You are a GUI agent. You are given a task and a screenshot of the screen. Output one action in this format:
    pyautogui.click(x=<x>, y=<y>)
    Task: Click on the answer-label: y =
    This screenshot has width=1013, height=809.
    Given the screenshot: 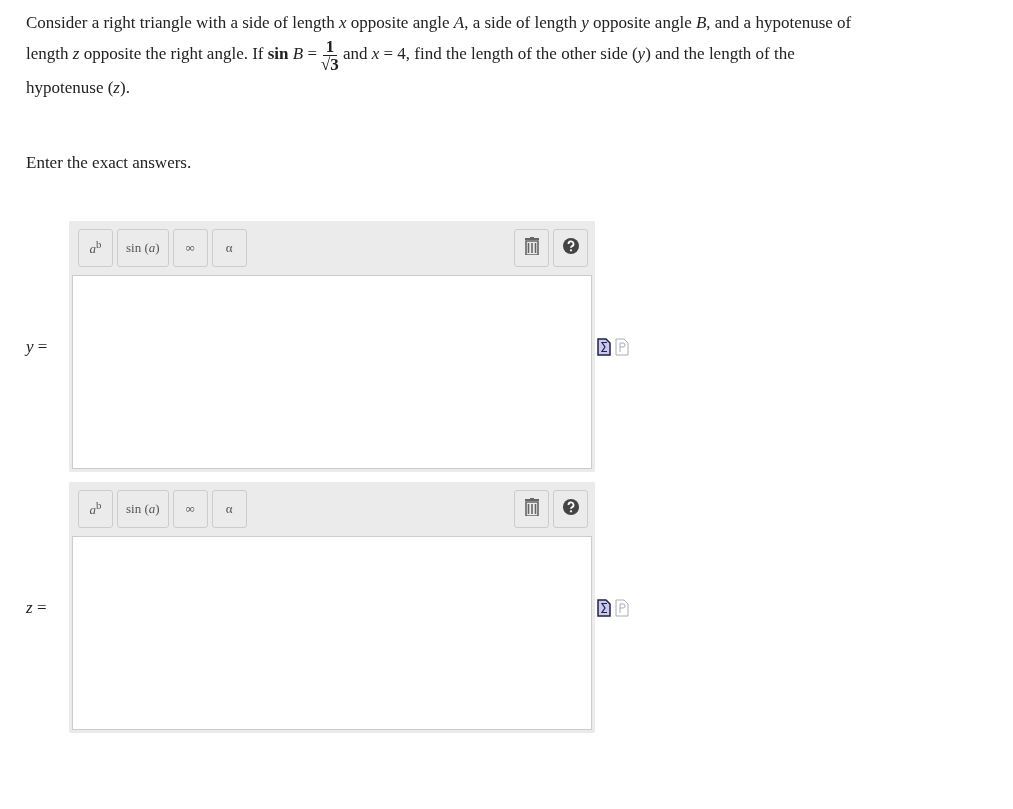 What is the action you would take?
    pyautogui.click(x=37, y=346)
    